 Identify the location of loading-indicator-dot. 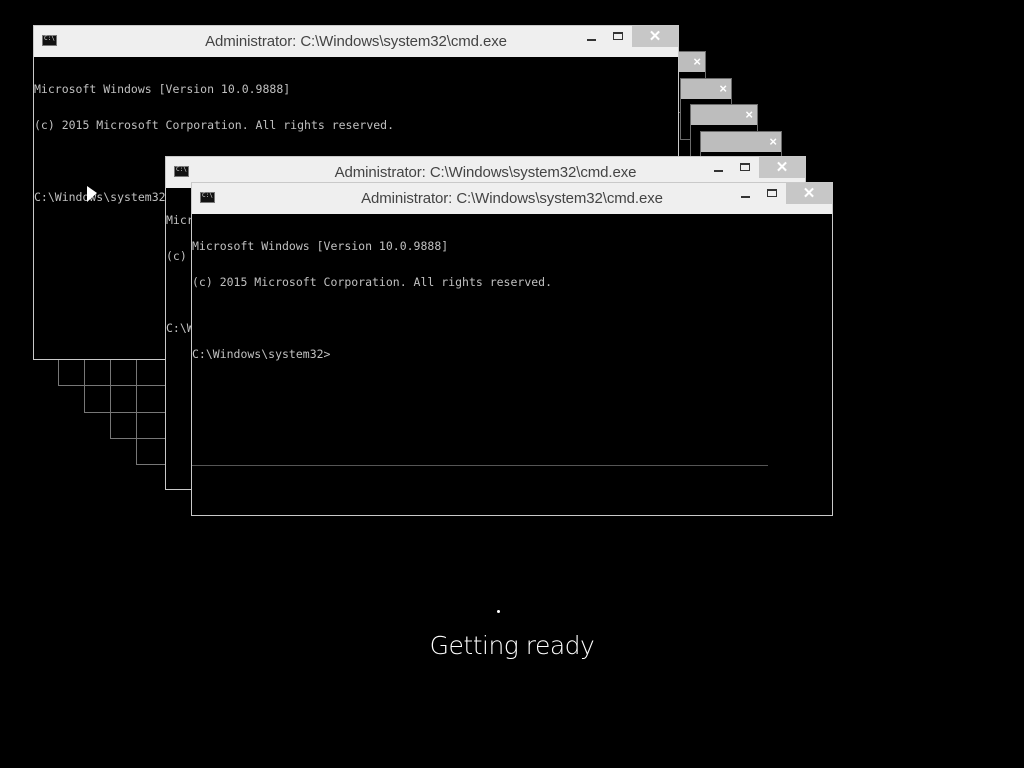
(498, 611).